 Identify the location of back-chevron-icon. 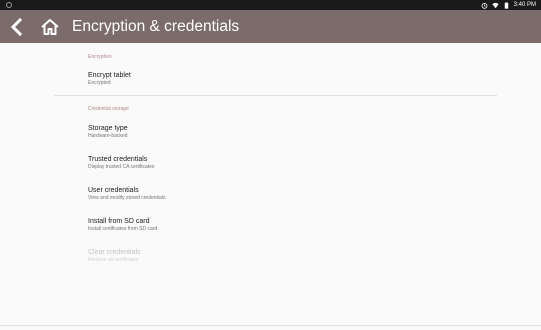
(16, 27).